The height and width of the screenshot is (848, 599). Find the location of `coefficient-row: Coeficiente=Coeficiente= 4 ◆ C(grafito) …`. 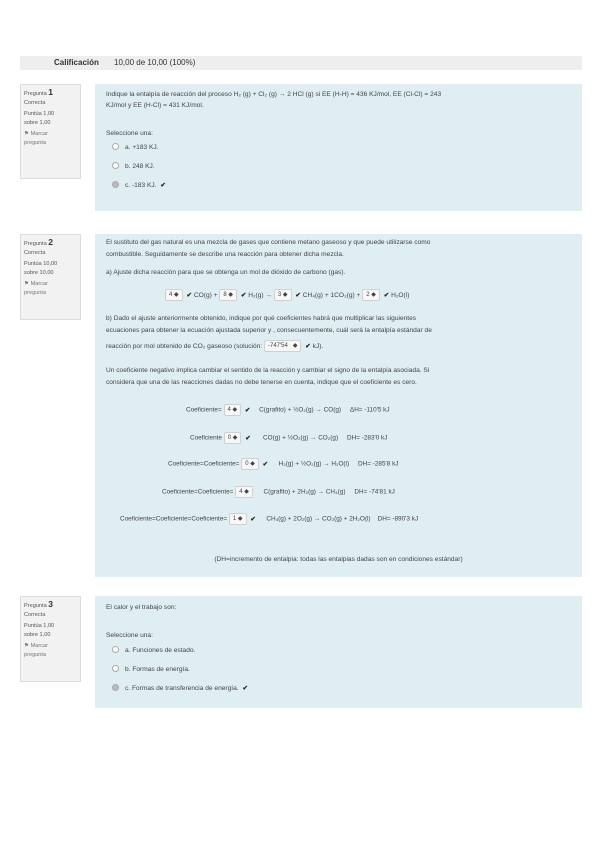

coefficient-row: Coeficiente=Coeficiente= 4 ◆ C(grafito) … is located at coordinates (278, 492).